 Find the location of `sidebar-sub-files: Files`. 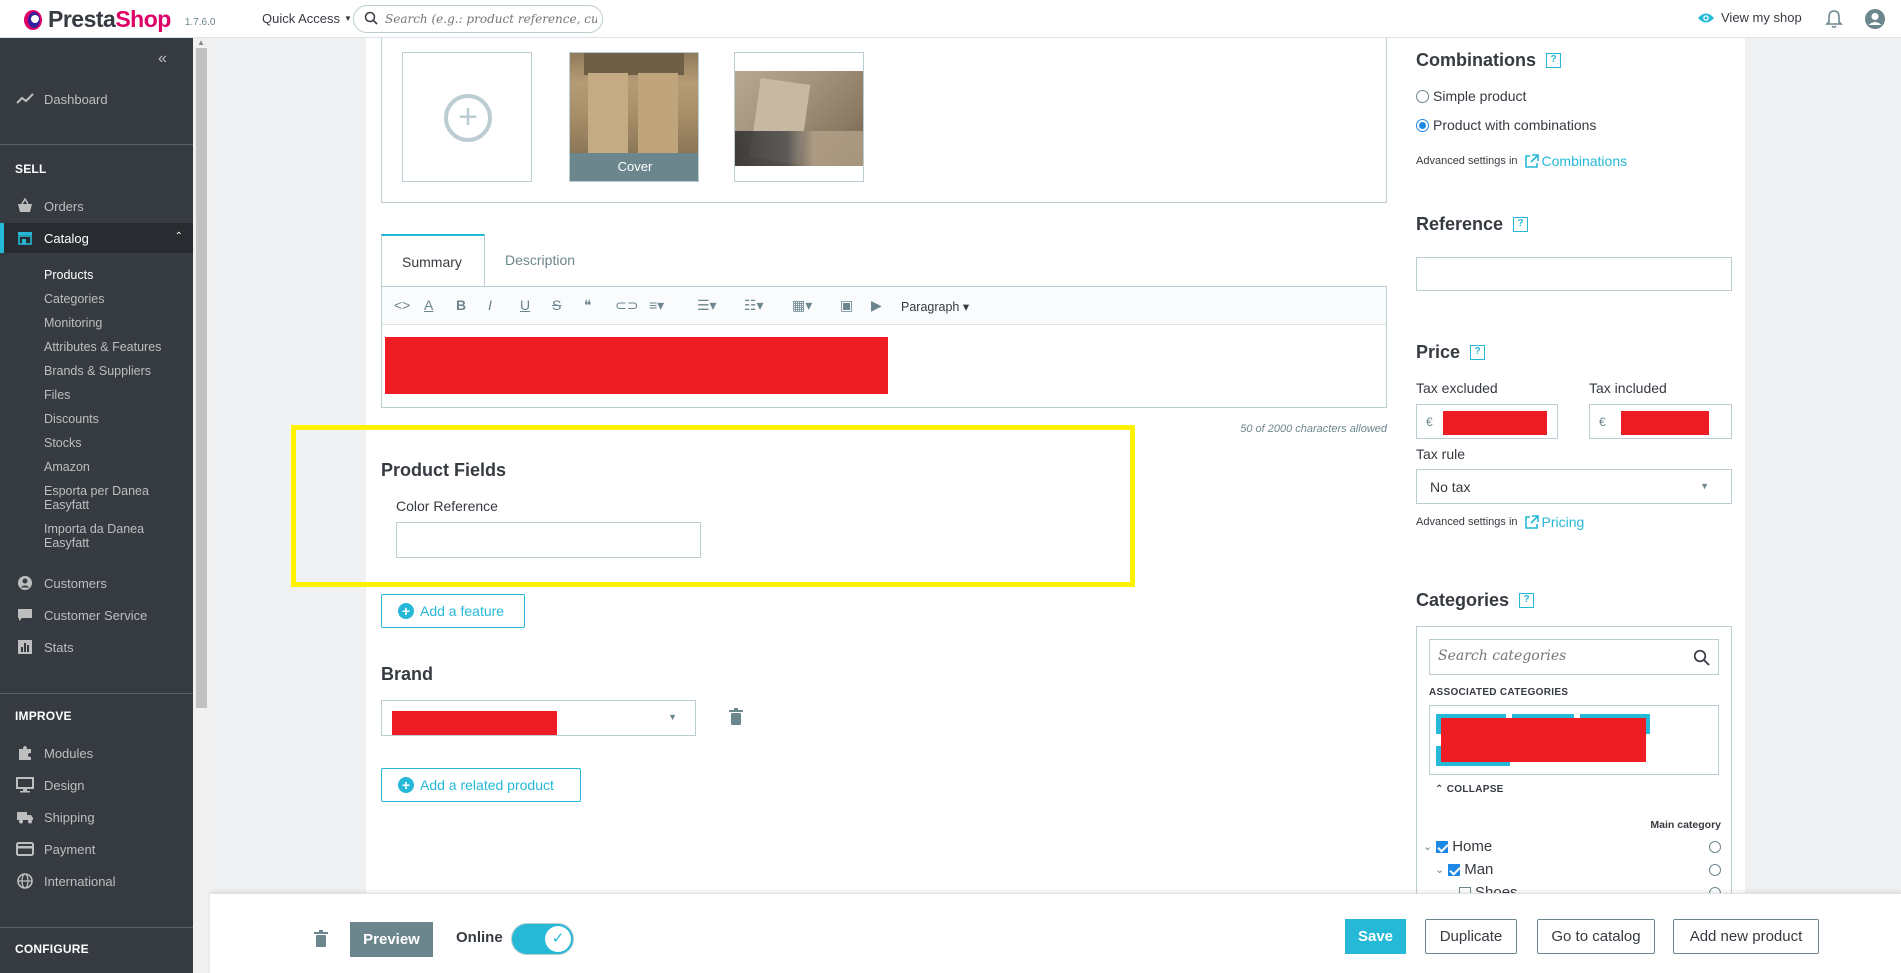

sidebar-sub-files: Files is located at coordinates (114, 395).